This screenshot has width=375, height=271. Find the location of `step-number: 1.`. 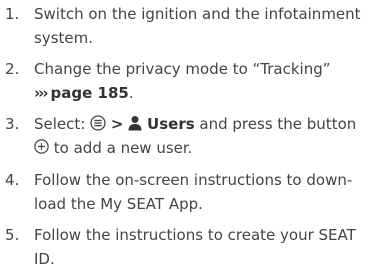

step-number: 1. is located at coordinates (12, 14).